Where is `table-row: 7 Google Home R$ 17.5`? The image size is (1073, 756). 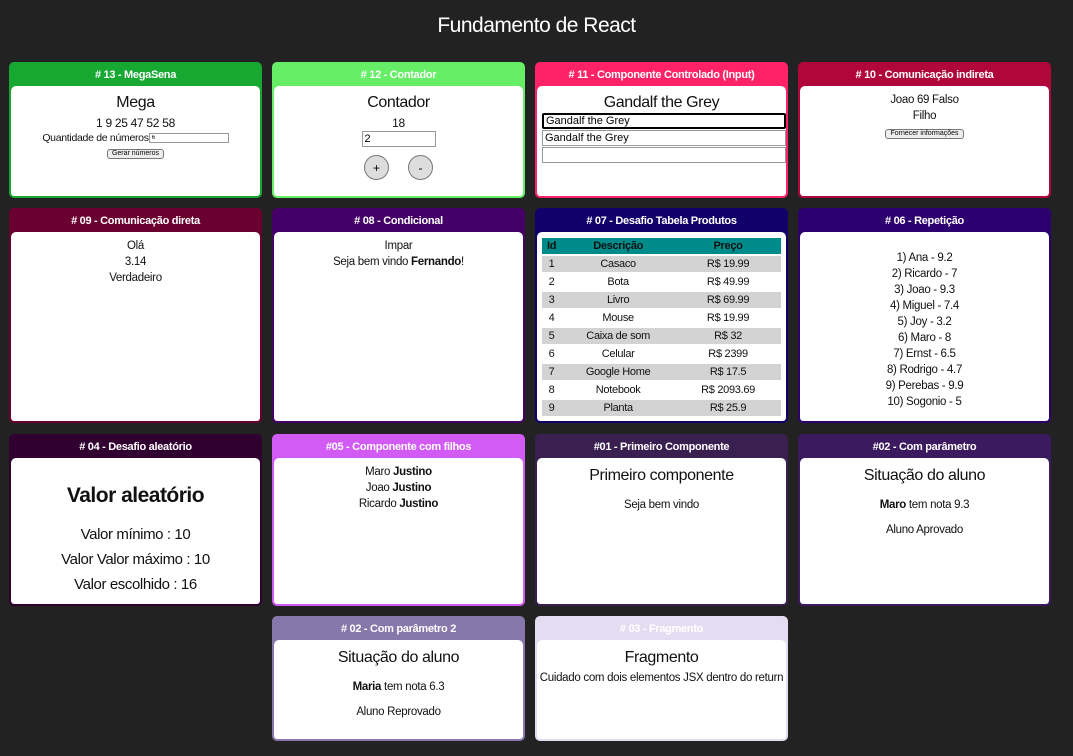
table-row: 7 Google Home R$ 17.5 is located at coordinates (661, 372).